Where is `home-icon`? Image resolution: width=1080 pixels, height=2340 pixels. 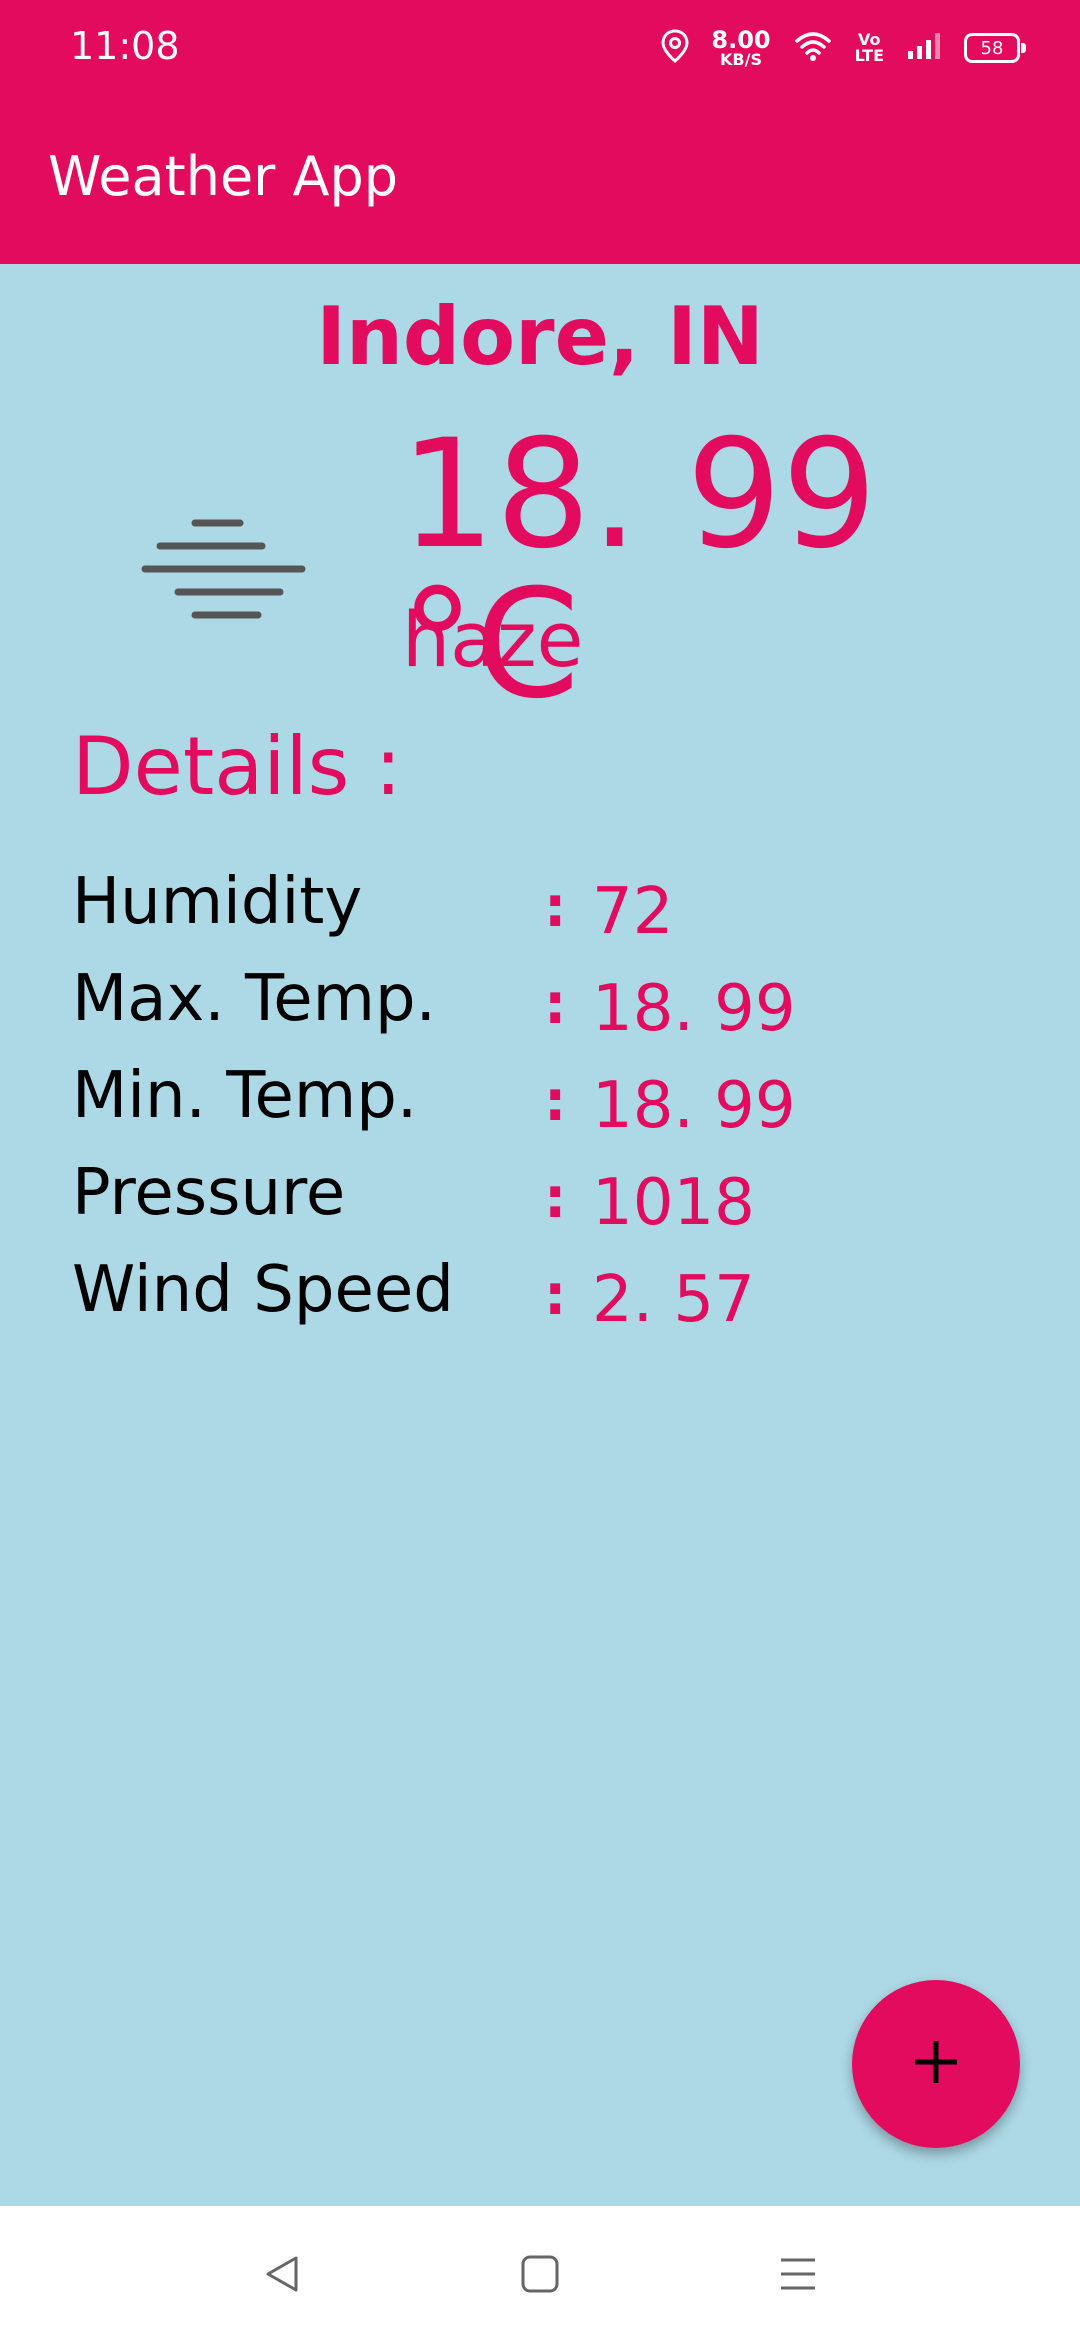
home-icon is located at coordinates (540, 2276).